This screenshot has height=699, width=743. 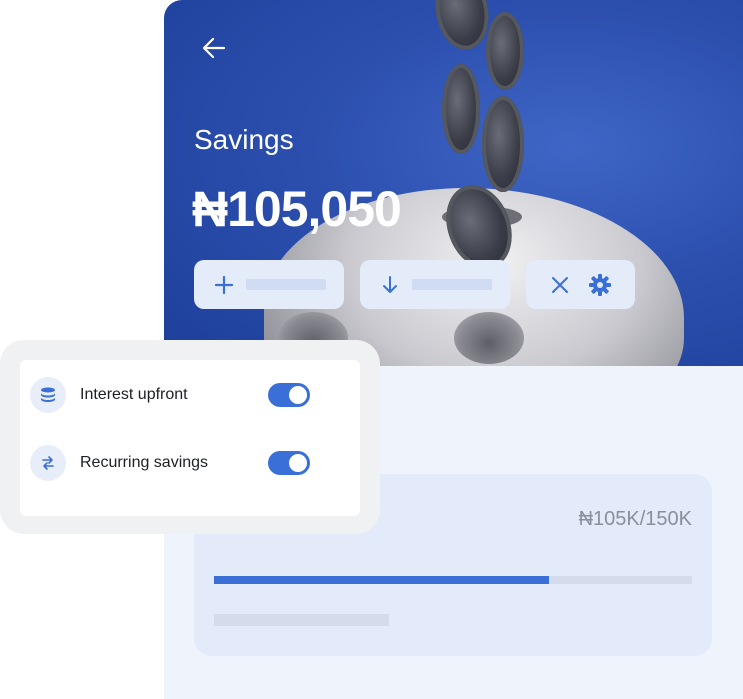 I want to click on goal-progress-fill, so click(x=381, y=580).